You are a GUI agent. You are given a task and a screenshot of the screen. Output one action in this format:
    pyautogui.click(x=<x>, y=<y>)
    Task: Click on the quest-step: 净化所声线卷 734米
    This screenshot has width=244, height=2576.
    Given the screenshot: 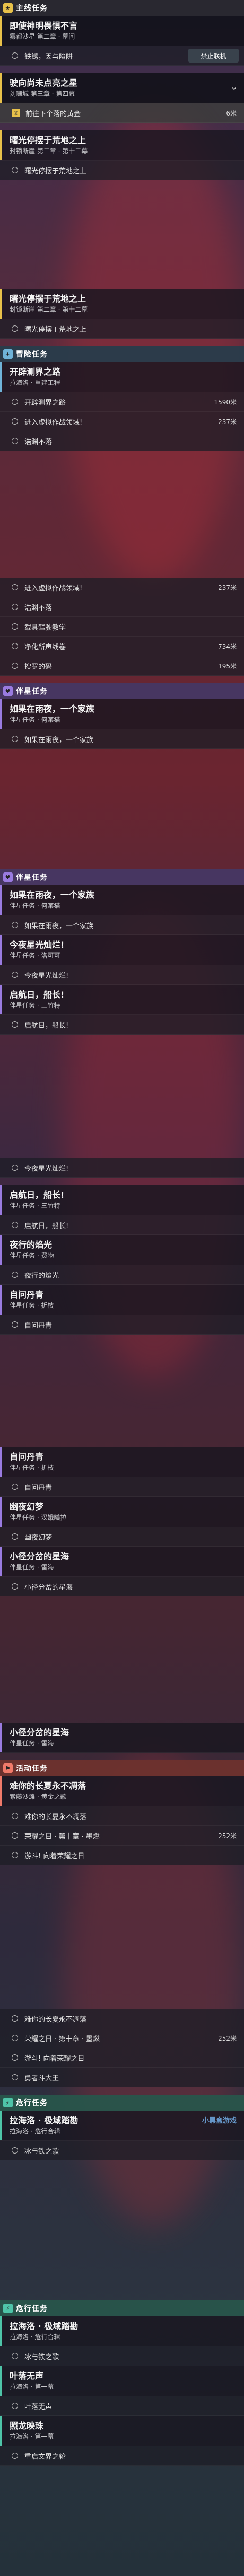 What is the action you would take?
    pyautogui.click(x=122, y=646)
    